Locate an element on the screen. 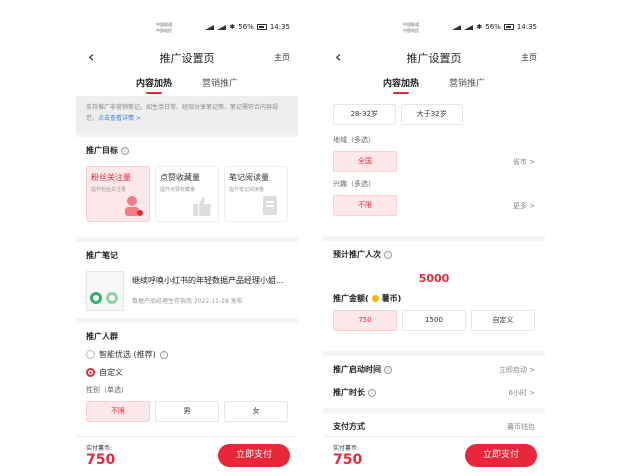 The width and height of the screenshot is (631, 476). pay-method-value: 薯币钱包 is located at coordinates (521, 427).